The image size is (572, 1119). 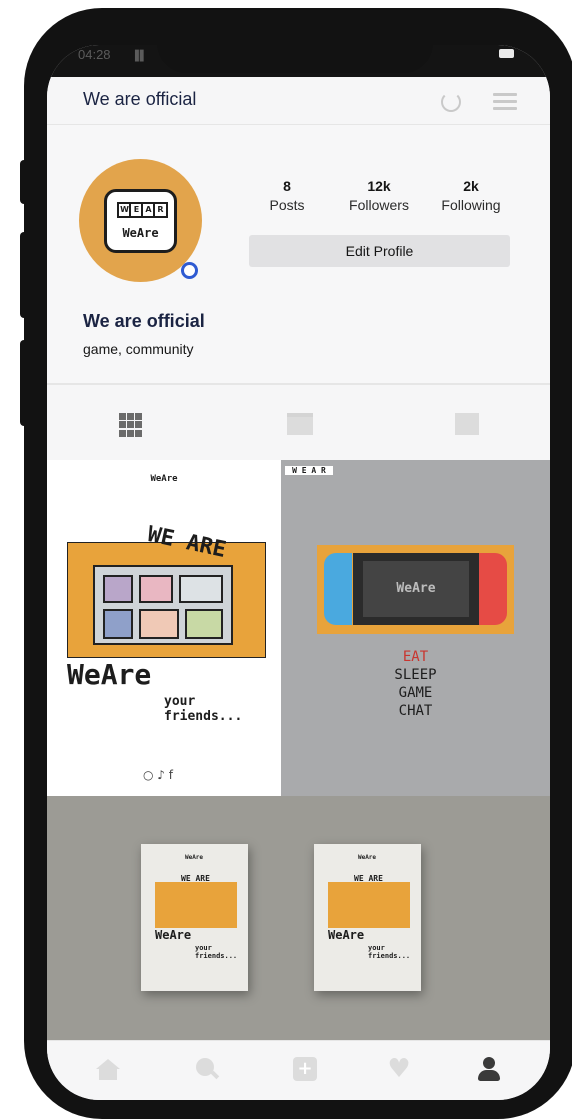 I want to click on profile-bio: game, community, so click(x=138, y=349).